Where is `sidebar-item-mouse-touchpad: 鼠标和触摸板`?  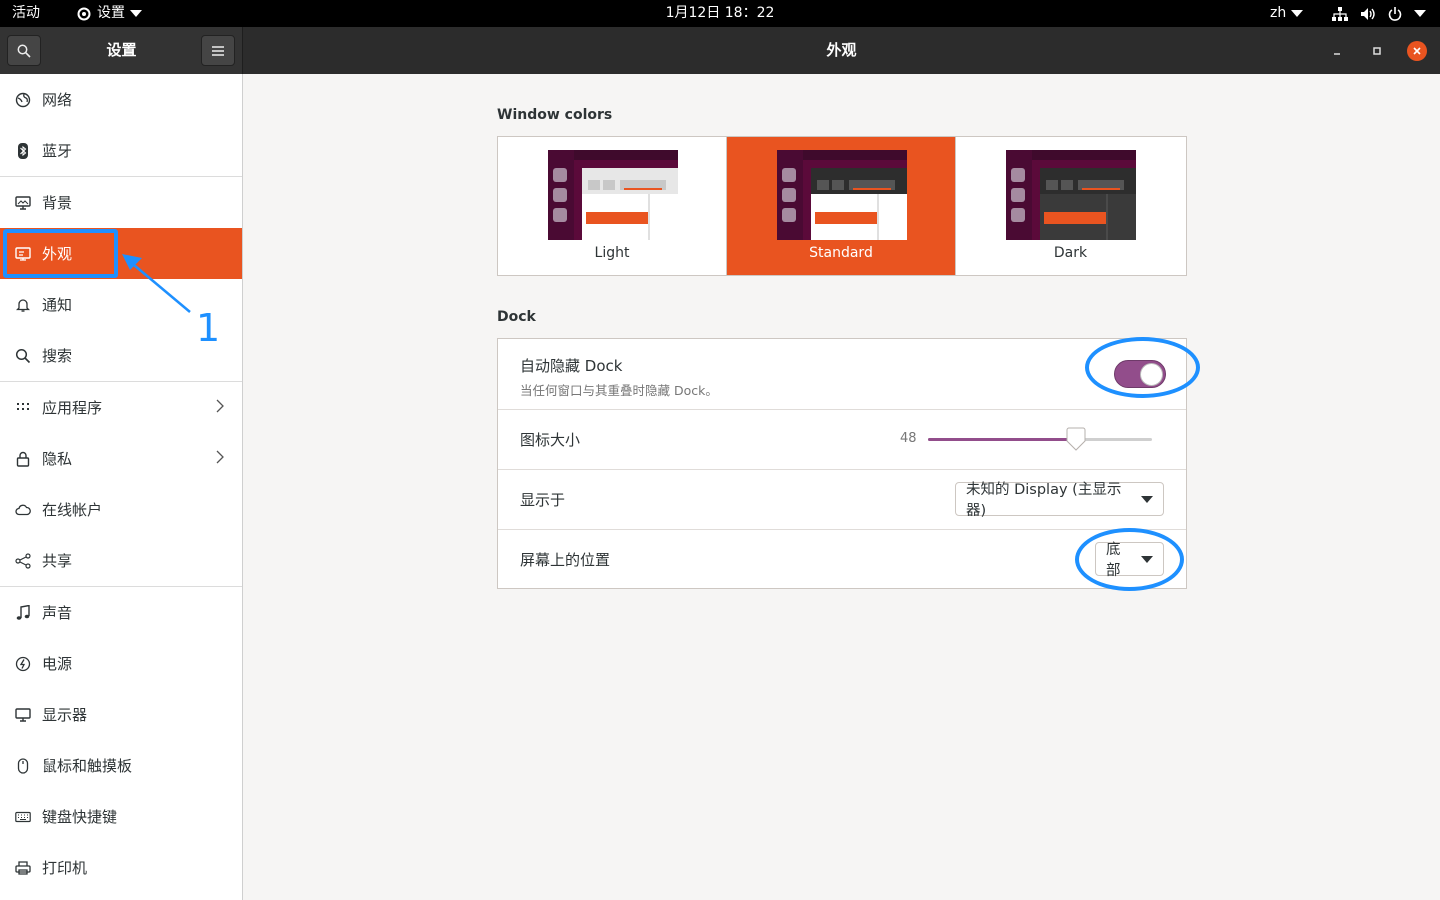
sidebar-item-mouse-touchpad: 鼠标和触摸板 is located at coordinates (121, 765).